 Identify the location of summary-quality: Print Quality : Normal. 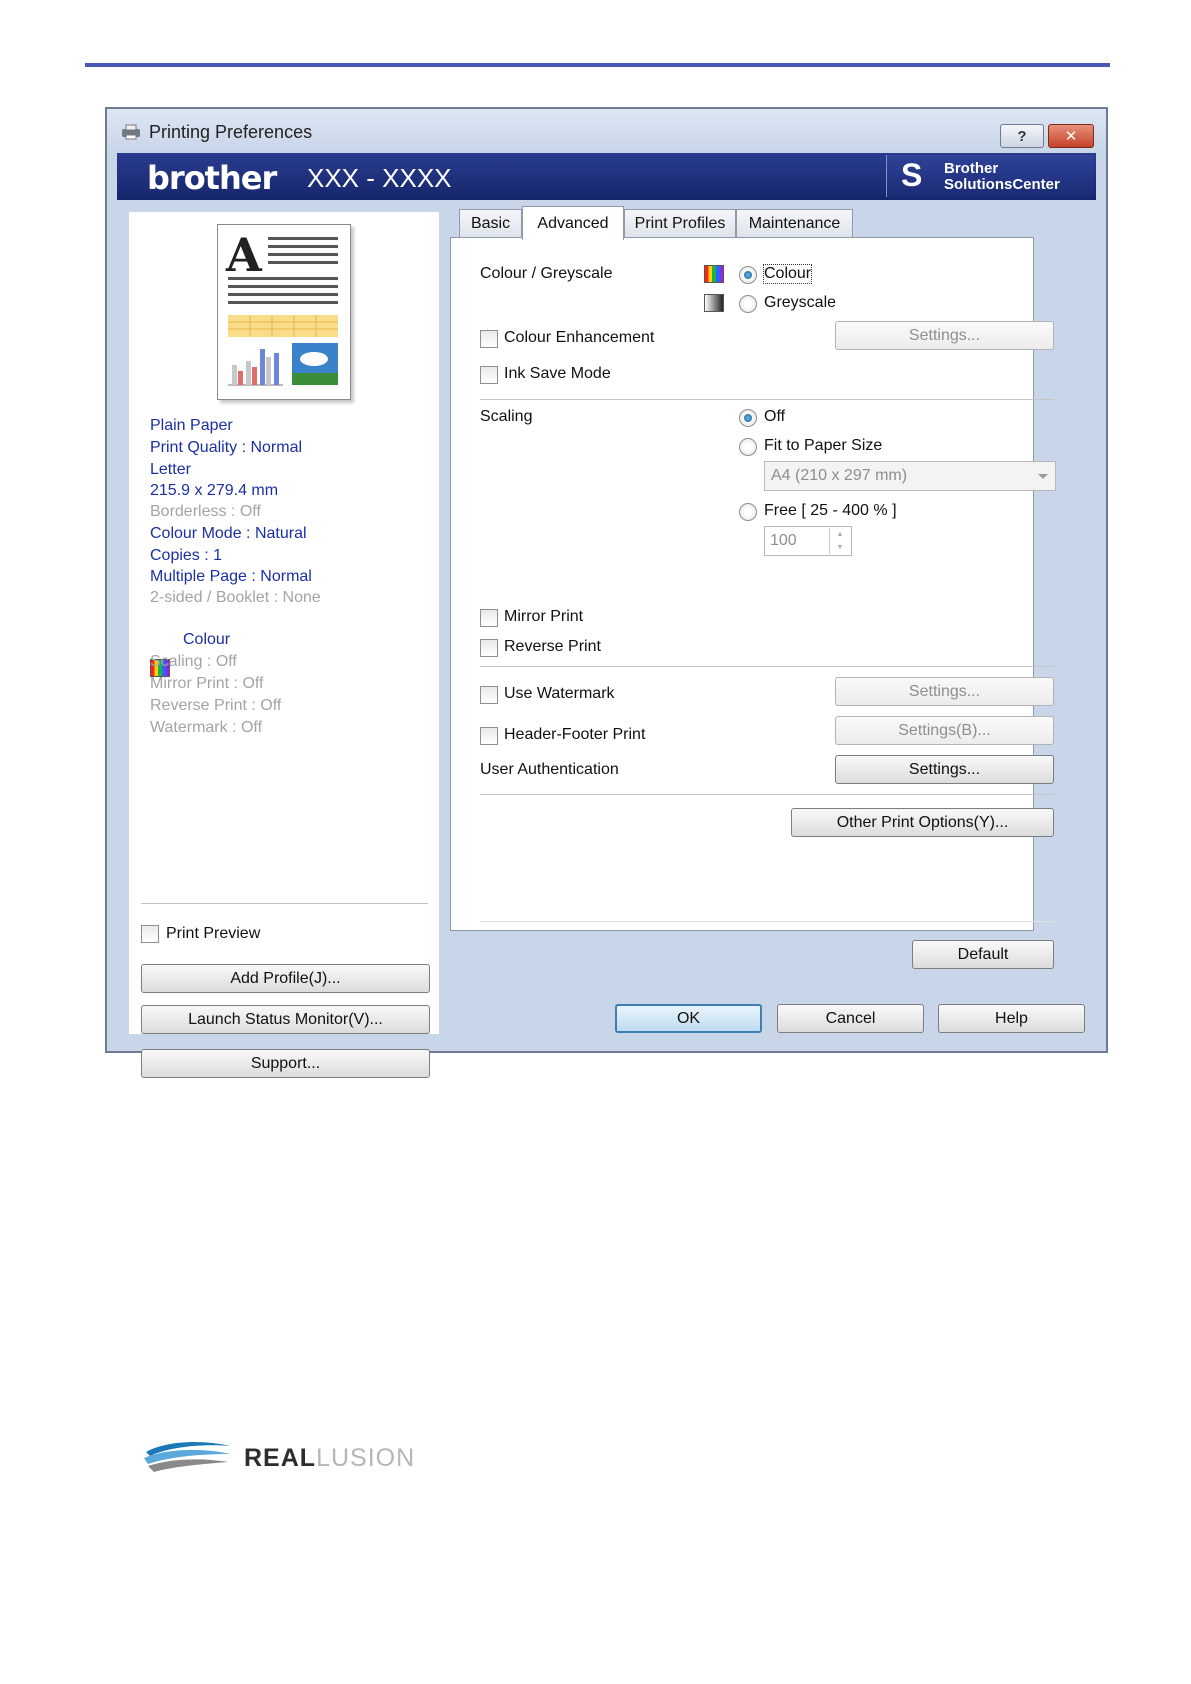
(226, 447).